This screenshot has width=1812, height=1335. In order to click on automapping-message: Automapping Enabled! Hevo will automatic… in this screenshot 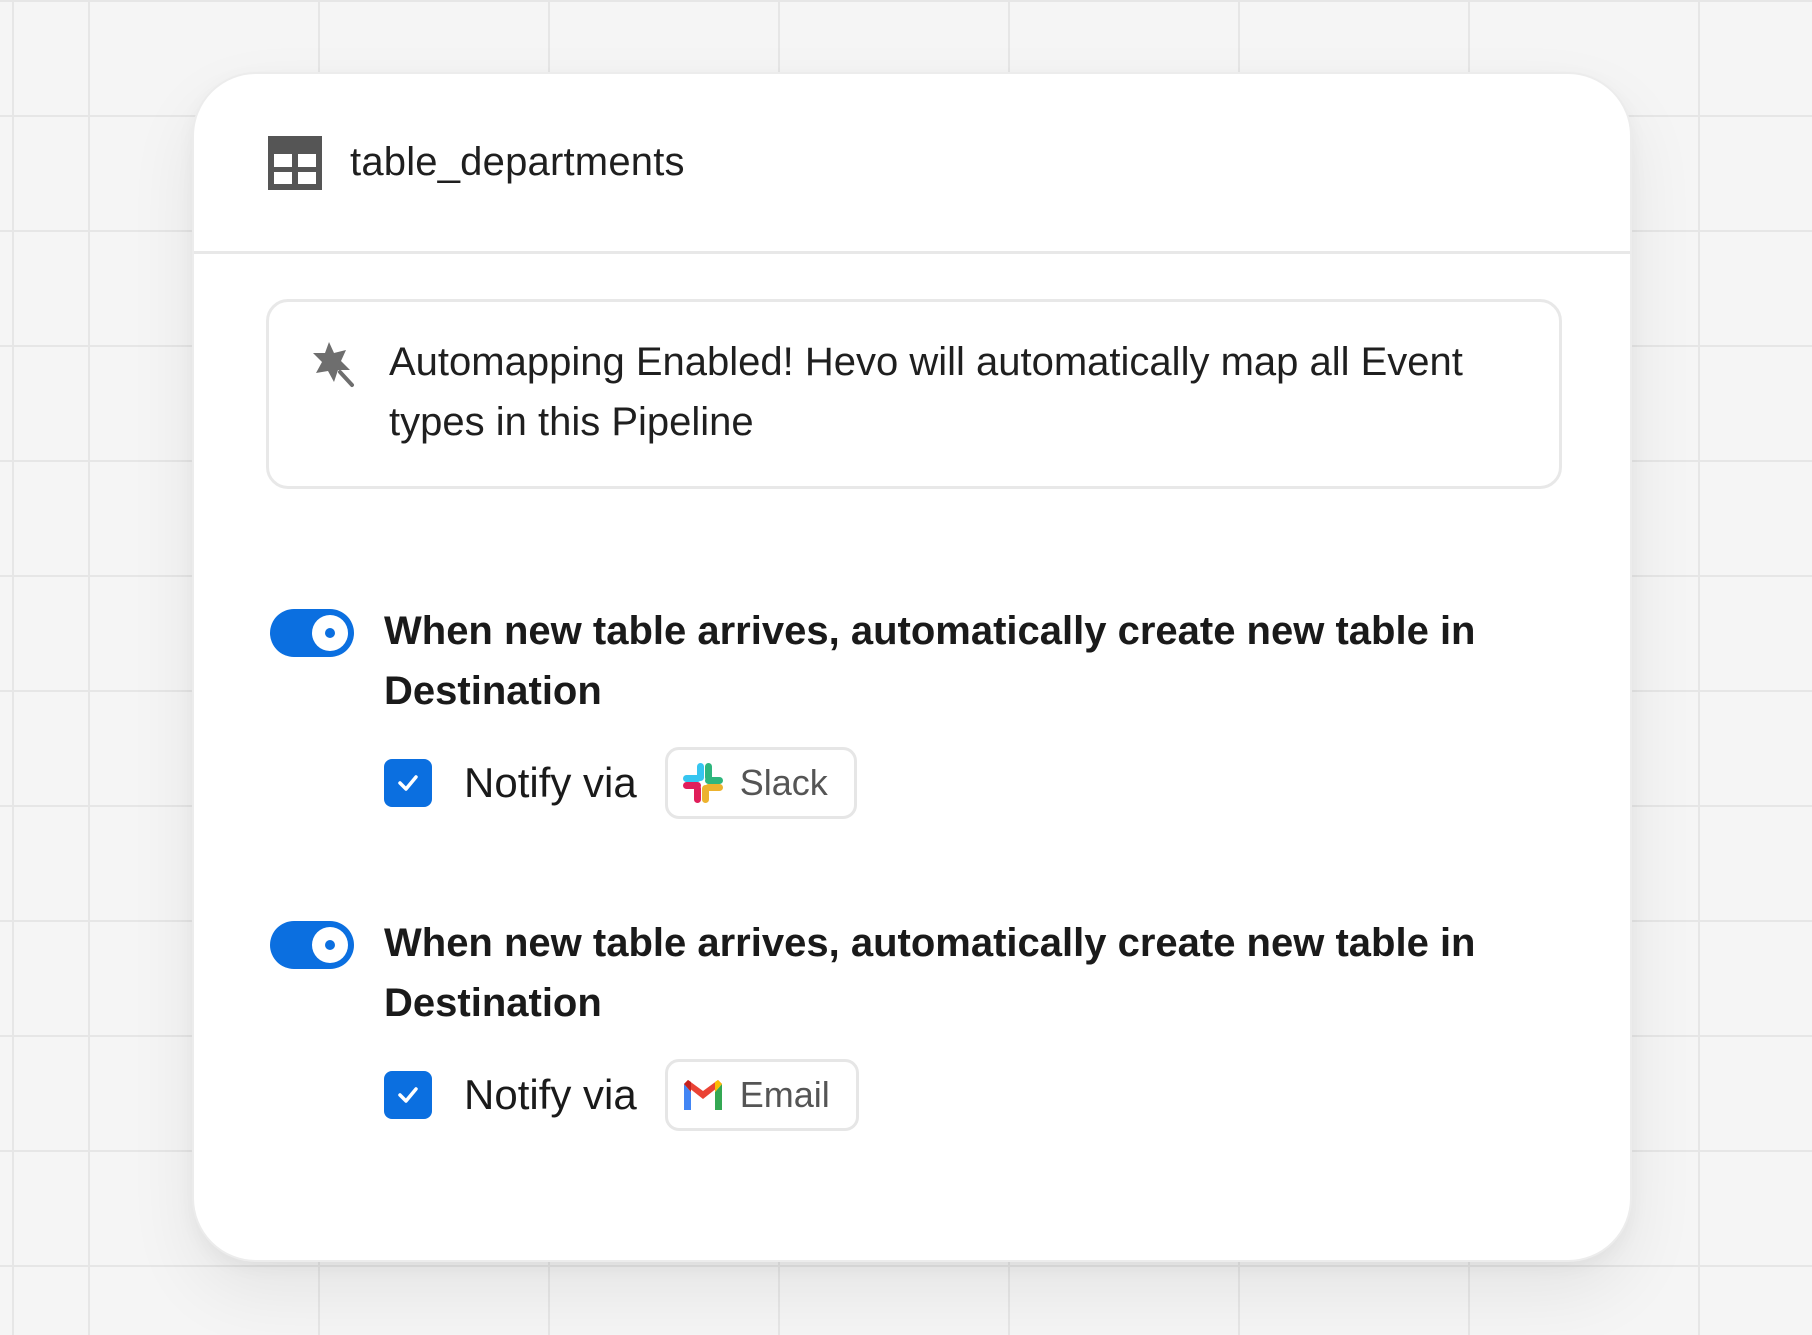, I will do `click(926, 392)`.